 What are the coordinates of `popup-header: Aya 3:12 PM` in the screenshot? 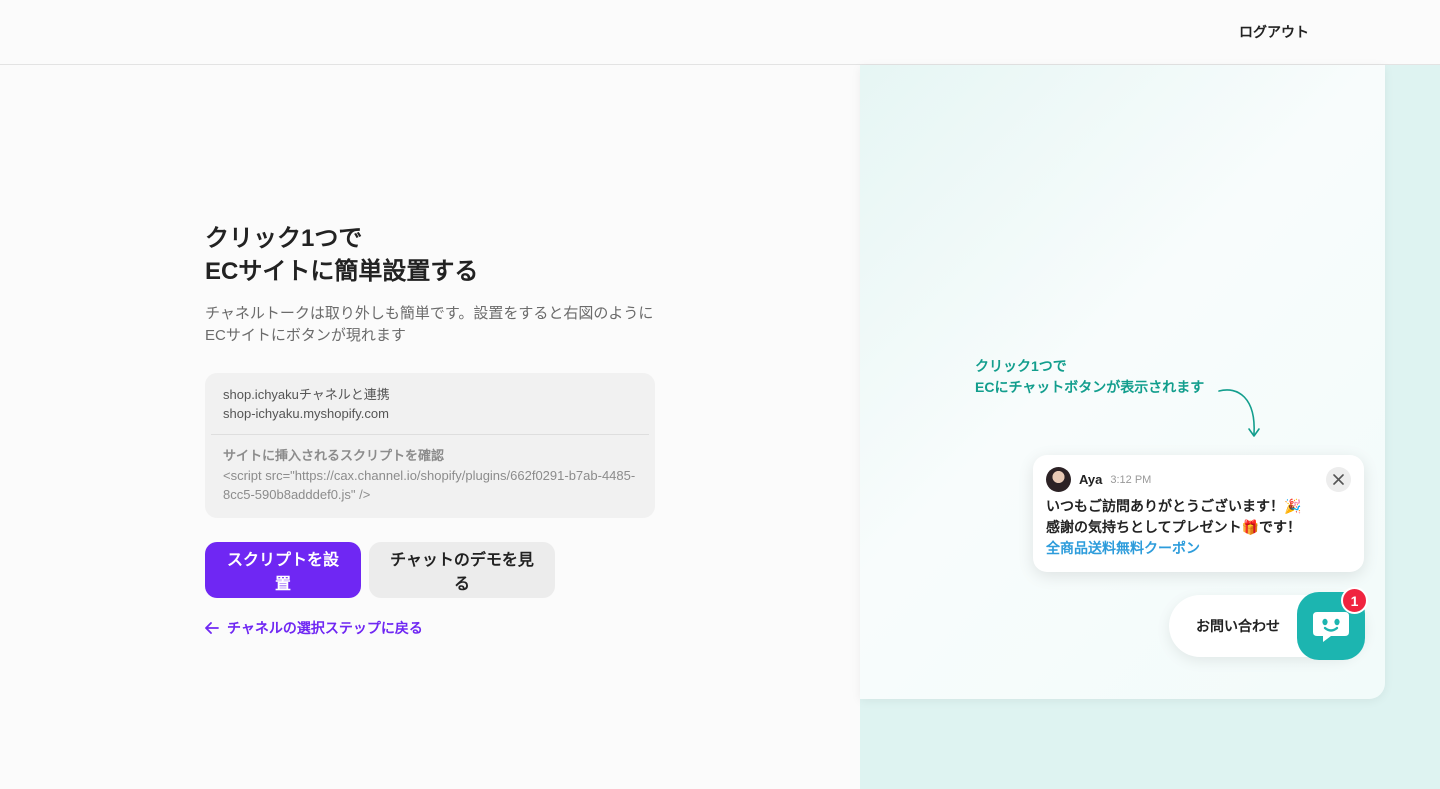 It's located at (1198, 479).